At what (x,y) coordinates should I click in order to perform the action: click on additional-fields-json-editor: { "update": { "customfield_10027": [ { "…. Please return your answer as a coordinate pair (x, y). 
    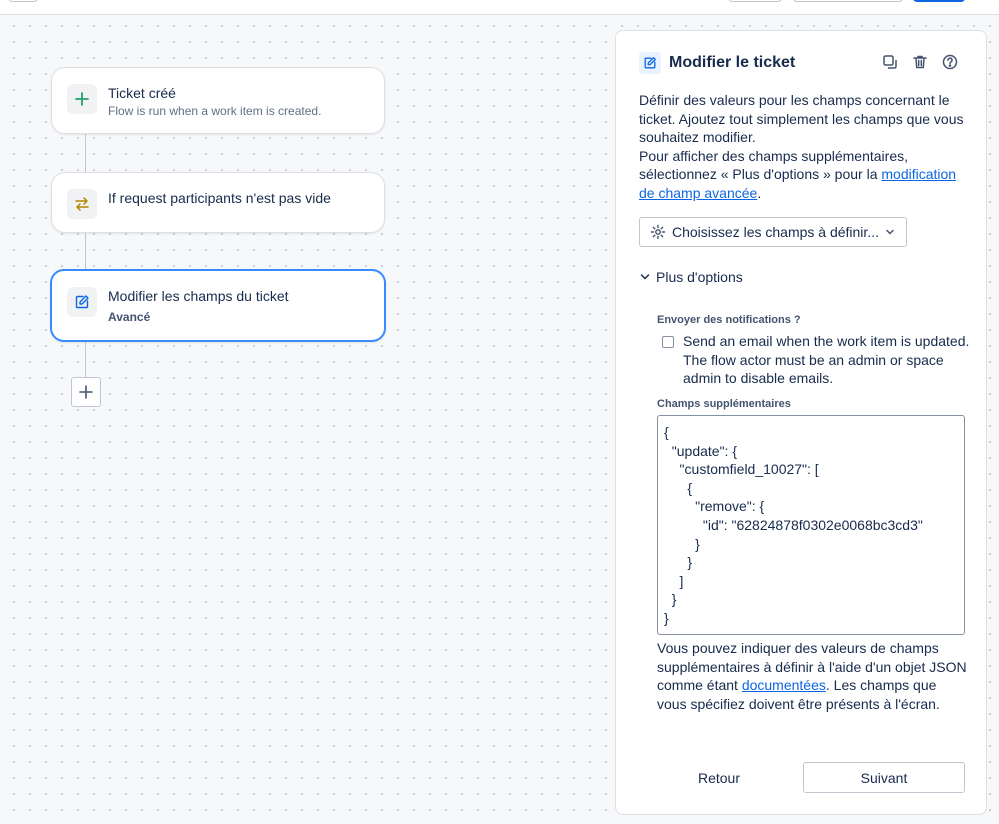
    Looking at the image, I should click on (811, 525).